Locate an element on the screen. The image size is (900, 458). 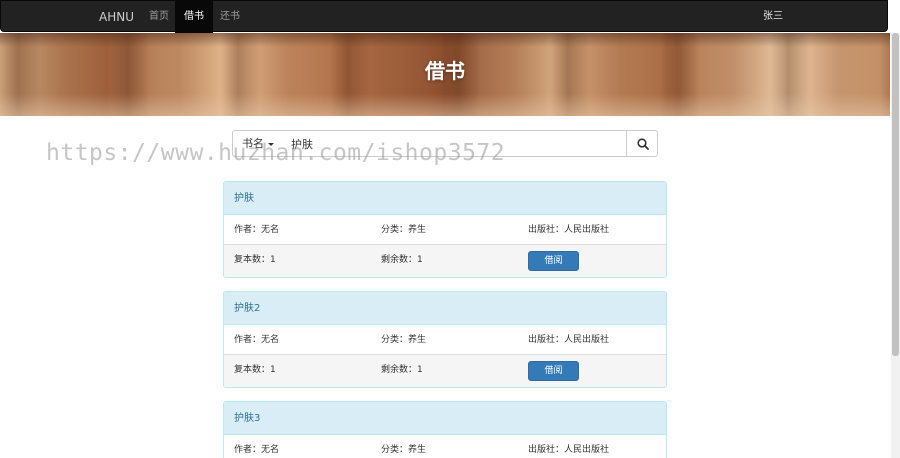
watermark: https://www.huzhan.com/ishop3572 is located at coordinates (276, 153).